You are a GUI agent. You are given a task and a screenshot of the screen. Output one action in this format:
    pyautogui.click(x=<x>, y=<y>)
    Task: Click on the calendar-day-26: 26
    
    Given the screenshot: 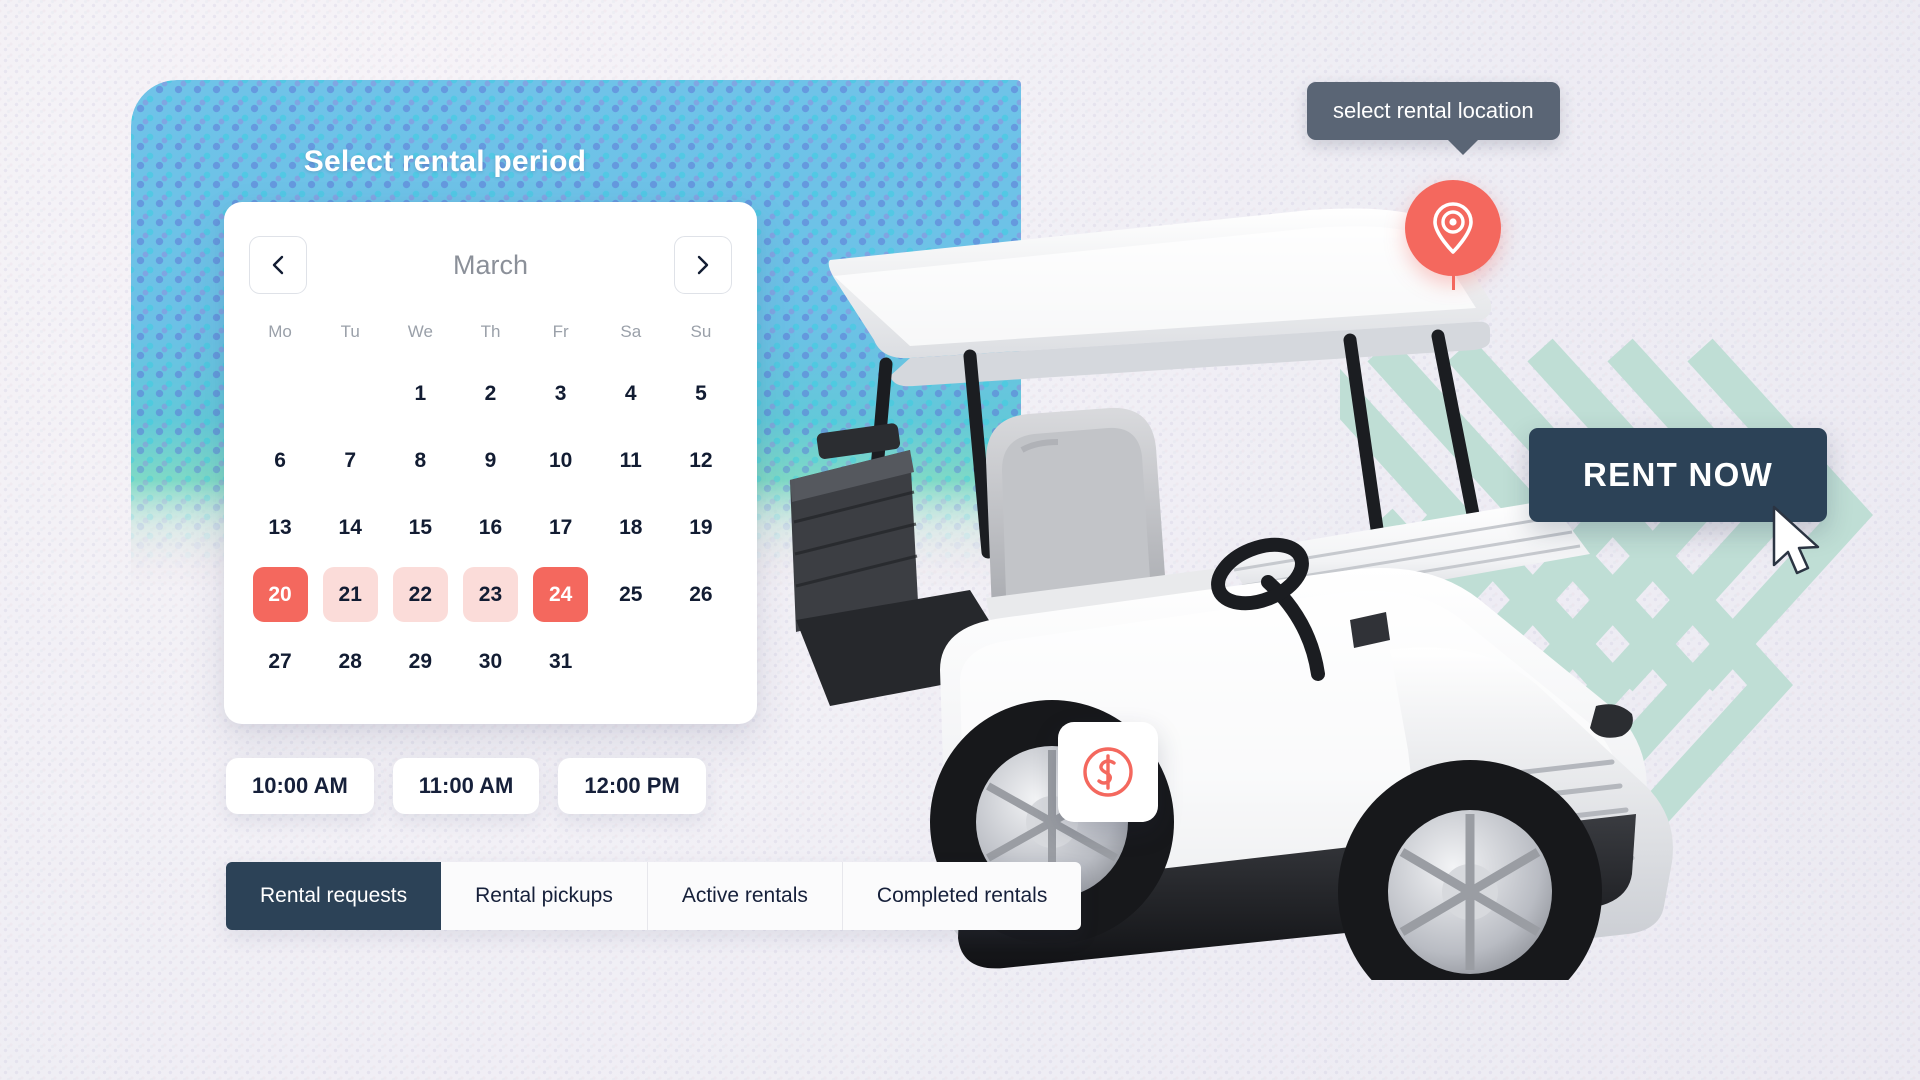 What is the action you would take?
    pyautogui.click(x=701, y=594)
    